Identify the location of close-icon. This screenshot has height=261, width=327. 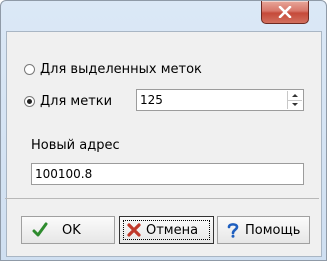
(285, 12).